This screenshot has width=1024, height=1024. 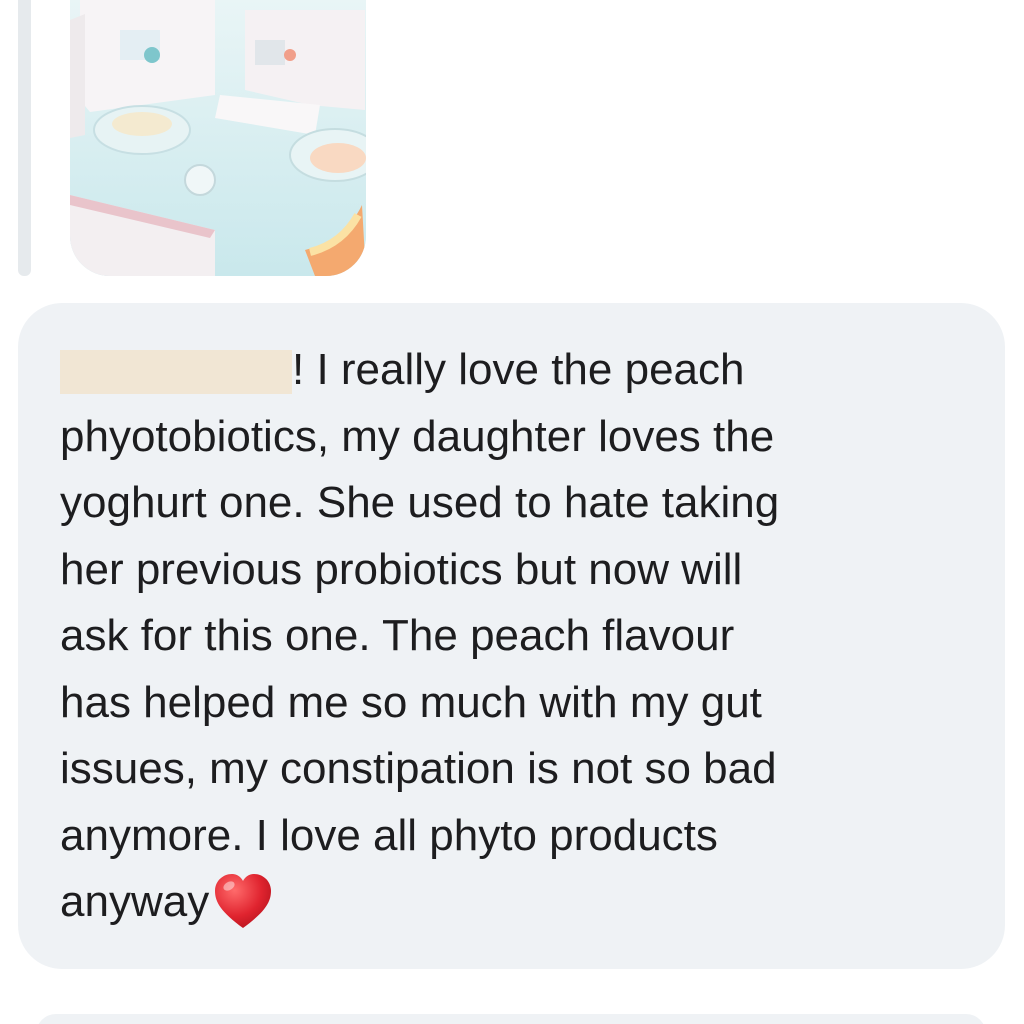 What do you see at coordinates (511, 1019) in the screenshot?
I see `next-message-bubble` at bounding box center [511, 1019].